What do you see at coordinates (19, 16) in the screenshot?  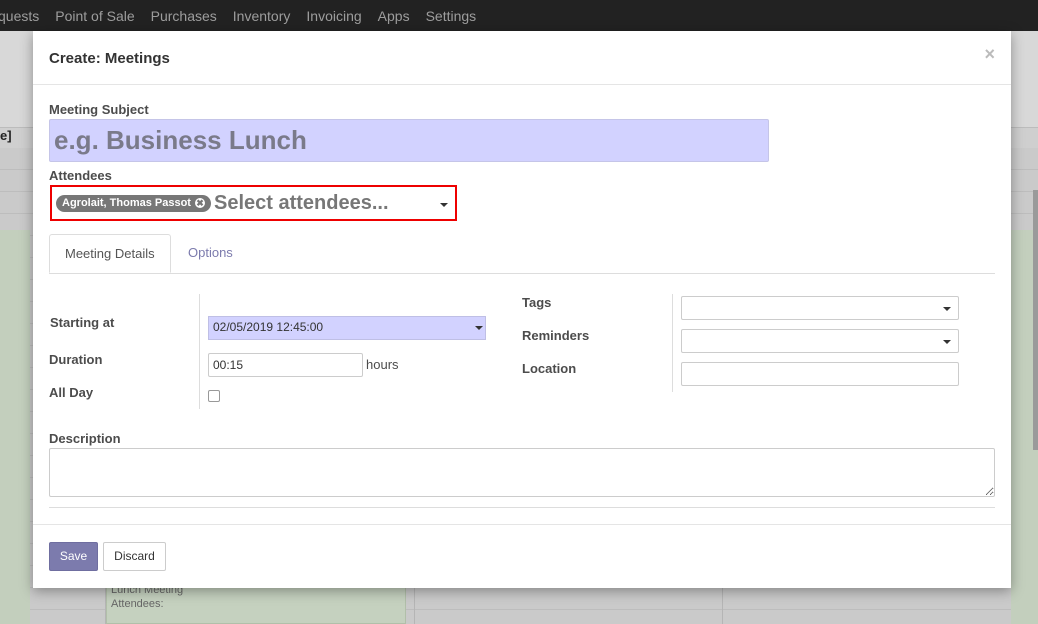 I see `nav-item-requests: quests` at bounding box center [19, 16].